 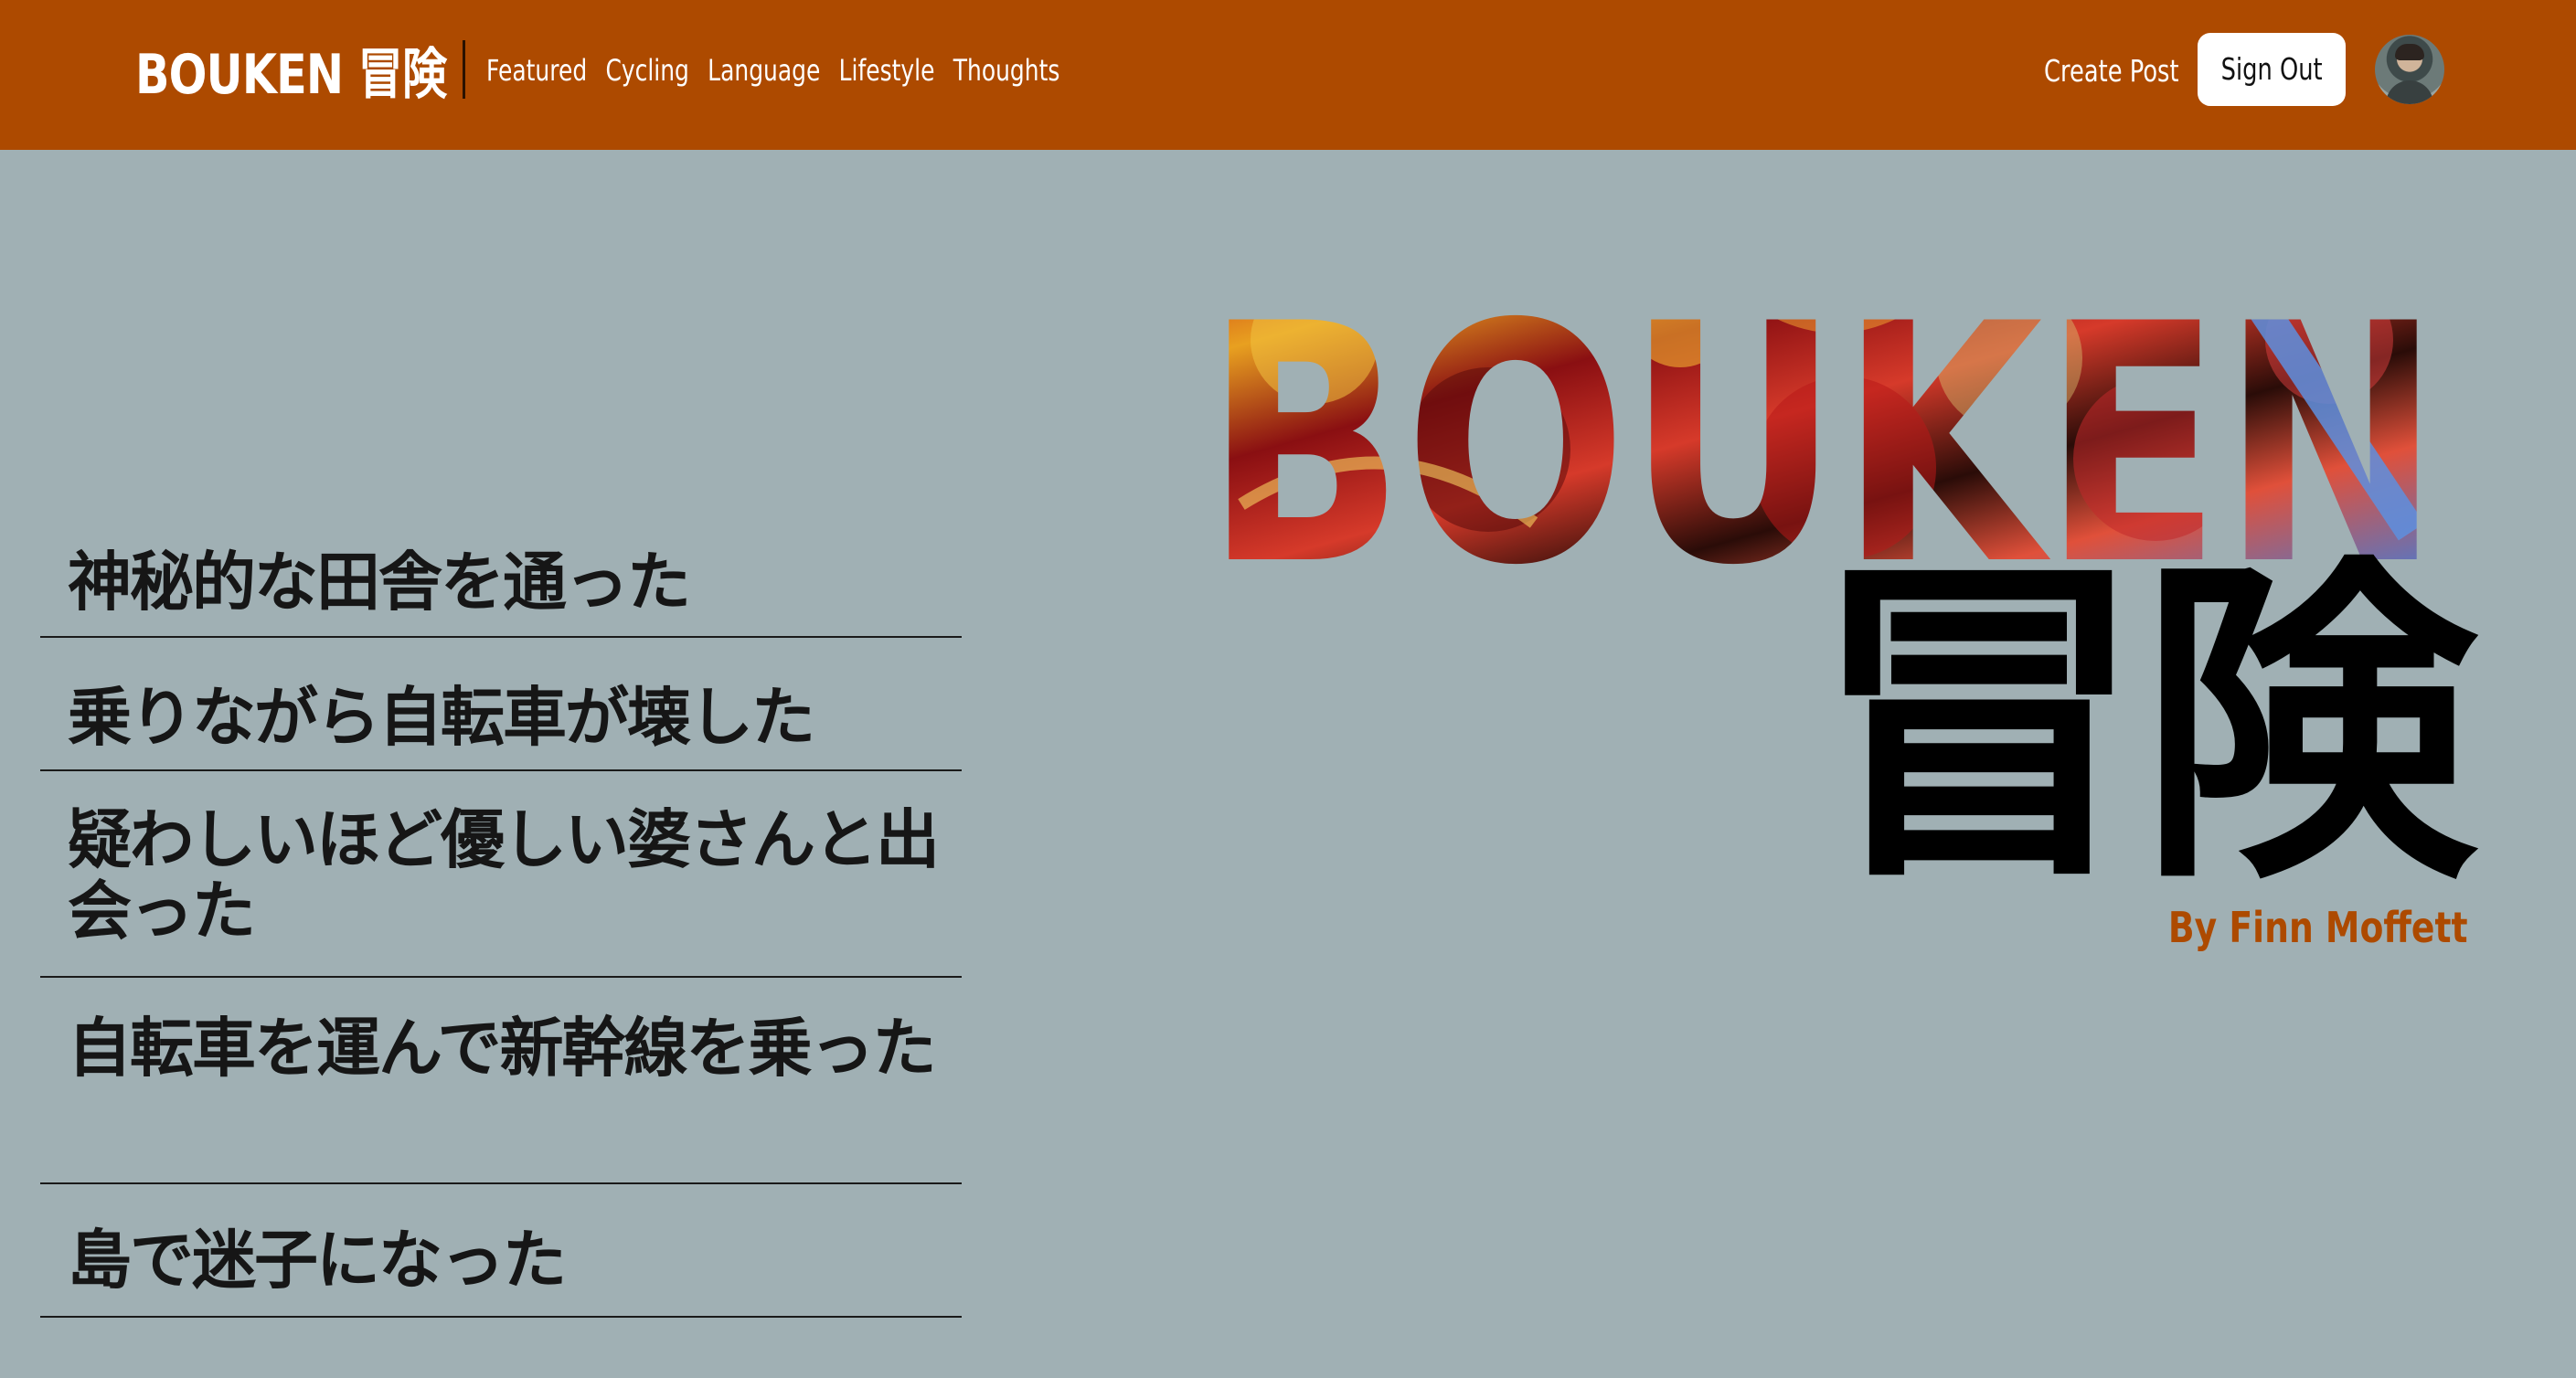 I want to click on post-title: 乗りながら自転車が壊した, so click(x=441, y=717).